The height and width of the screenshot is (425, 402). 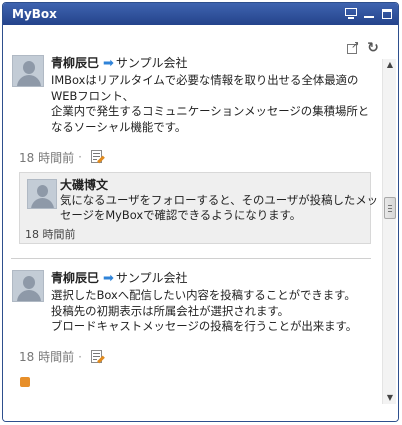 What do you see at coordinates (389, 231) in the screenshot?
I see `feed-scrollbar: ▲ ▼` at bounding box center [389, 231].